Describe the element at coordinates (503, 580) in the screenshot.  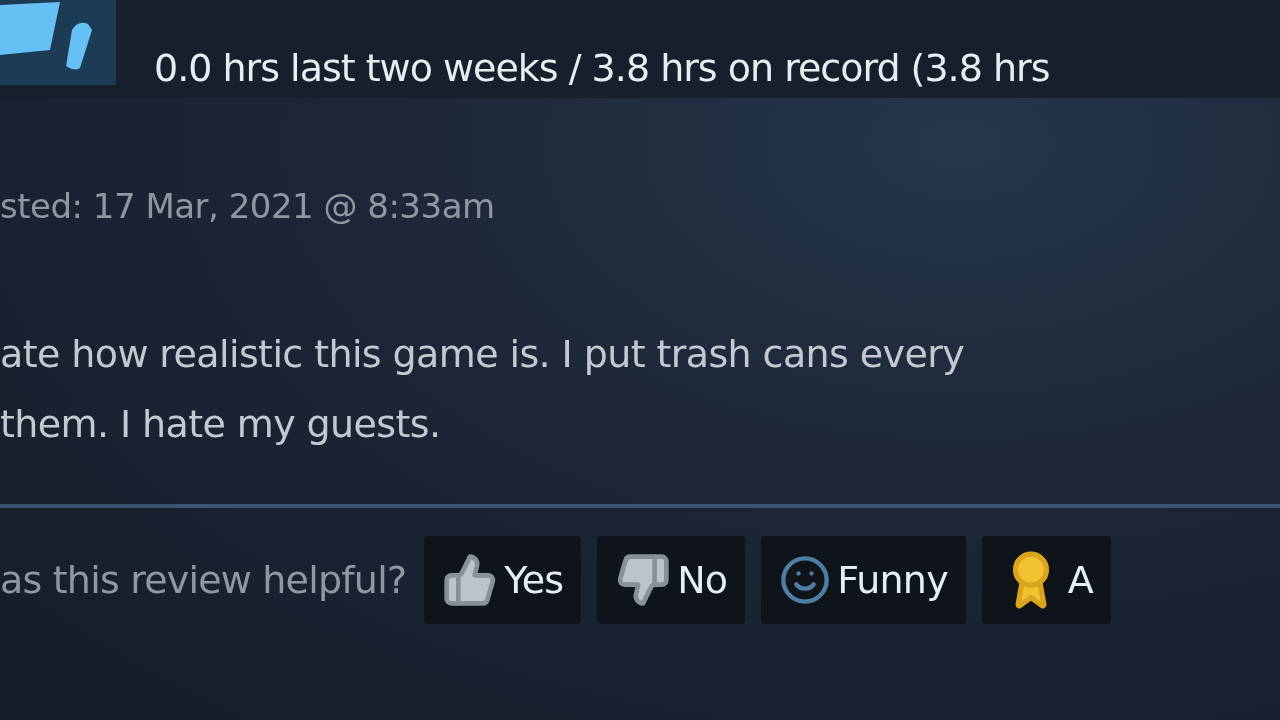
I see `yes-button: Yes` at that location.